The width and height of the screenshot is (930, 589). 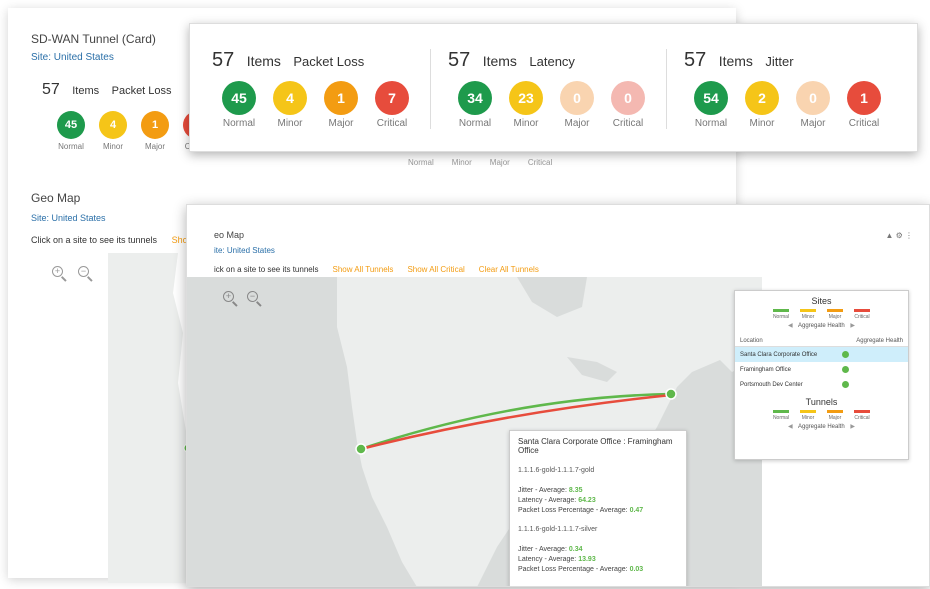 What do you see at coordinates (511, 60) in the screenshot?
I see `group-header: 57 Items Latency` at bounding box center [511, 60].